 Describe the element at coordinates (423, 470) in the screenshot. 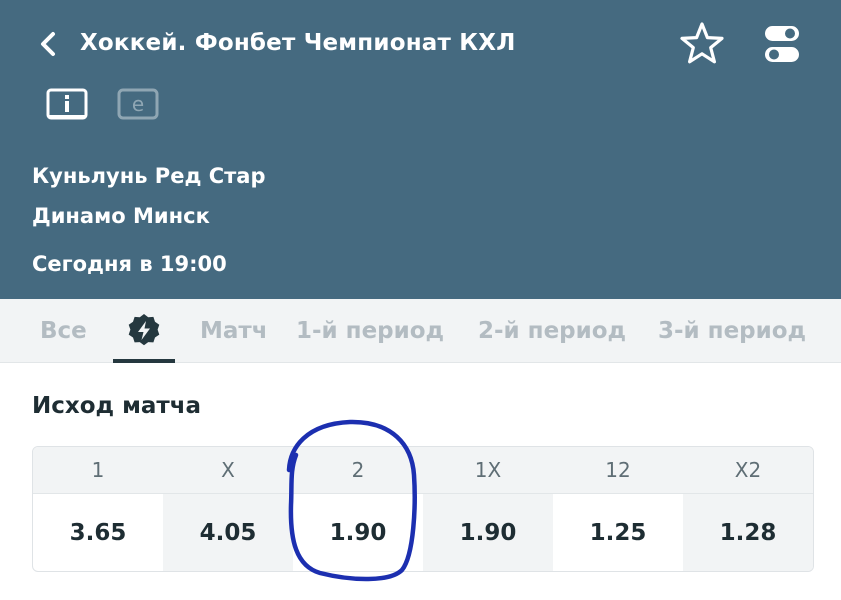

I see `odds-header-row: 1 X 2 1X 12 X2` at that location.